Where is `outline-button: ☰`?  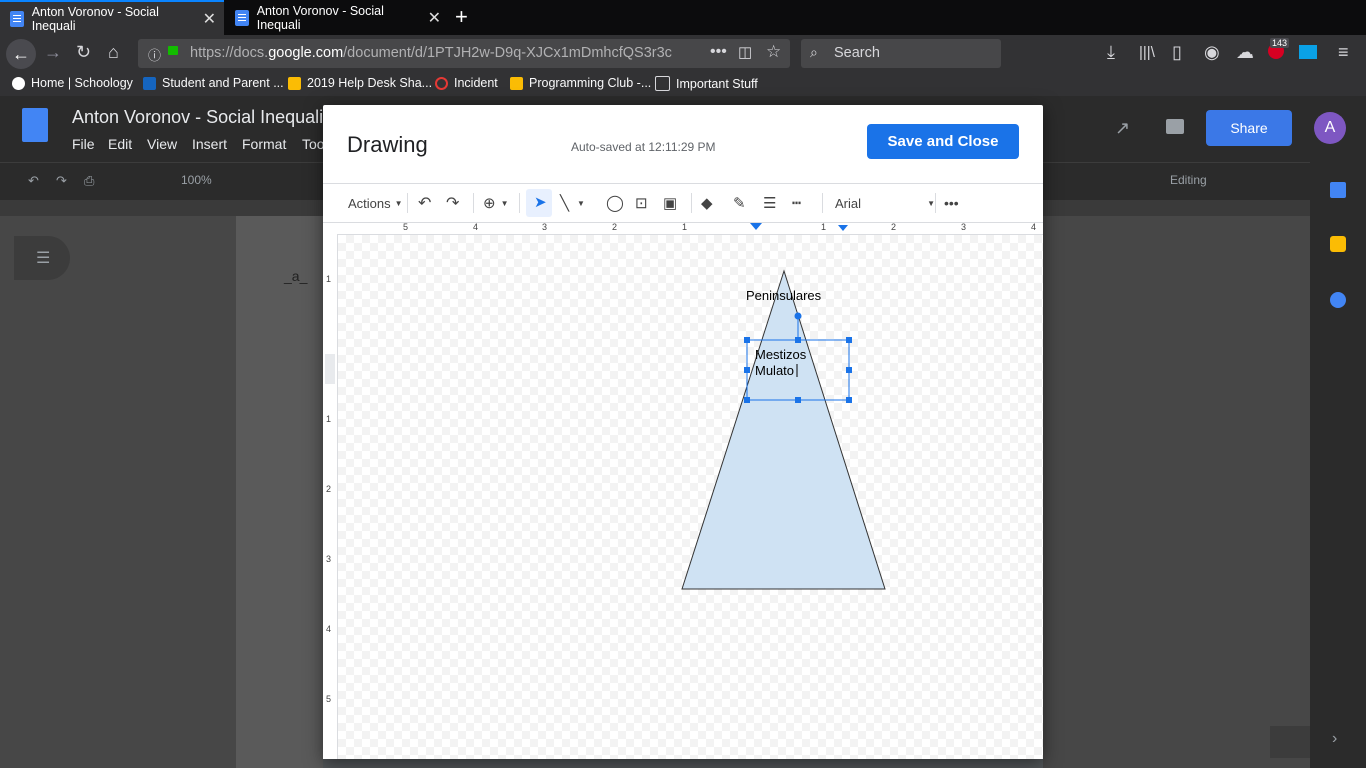
outline-button: ☰ is located at coordinates (42, 258).